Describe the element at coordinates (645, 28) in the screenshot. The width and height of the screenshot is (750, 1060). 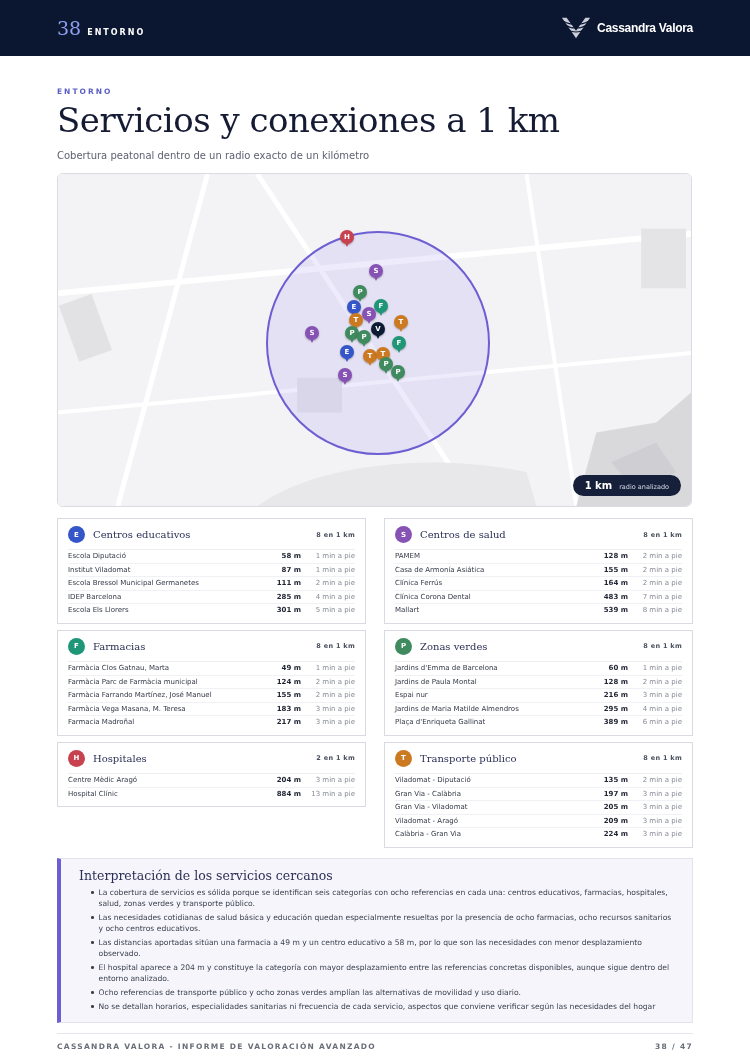
I see `brand-name: Cassandra Valora` at that location.